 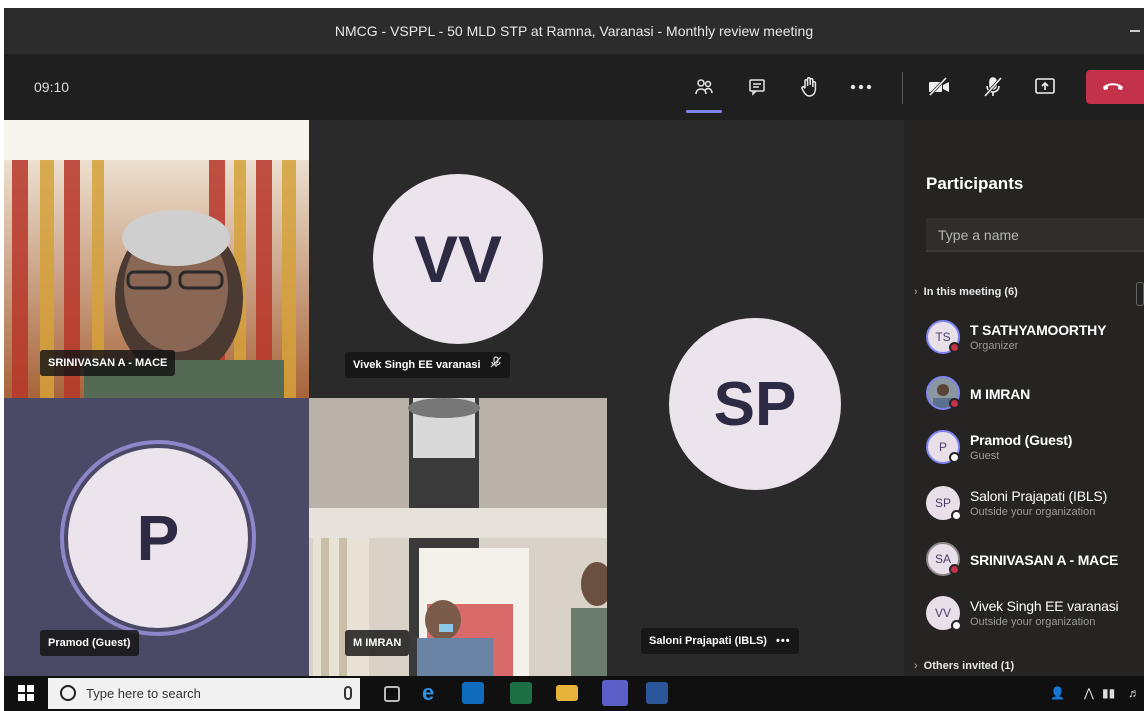 I want to click on participant-row: SA SRINIVASAN A - MACE, so click(x=1035, y=560).